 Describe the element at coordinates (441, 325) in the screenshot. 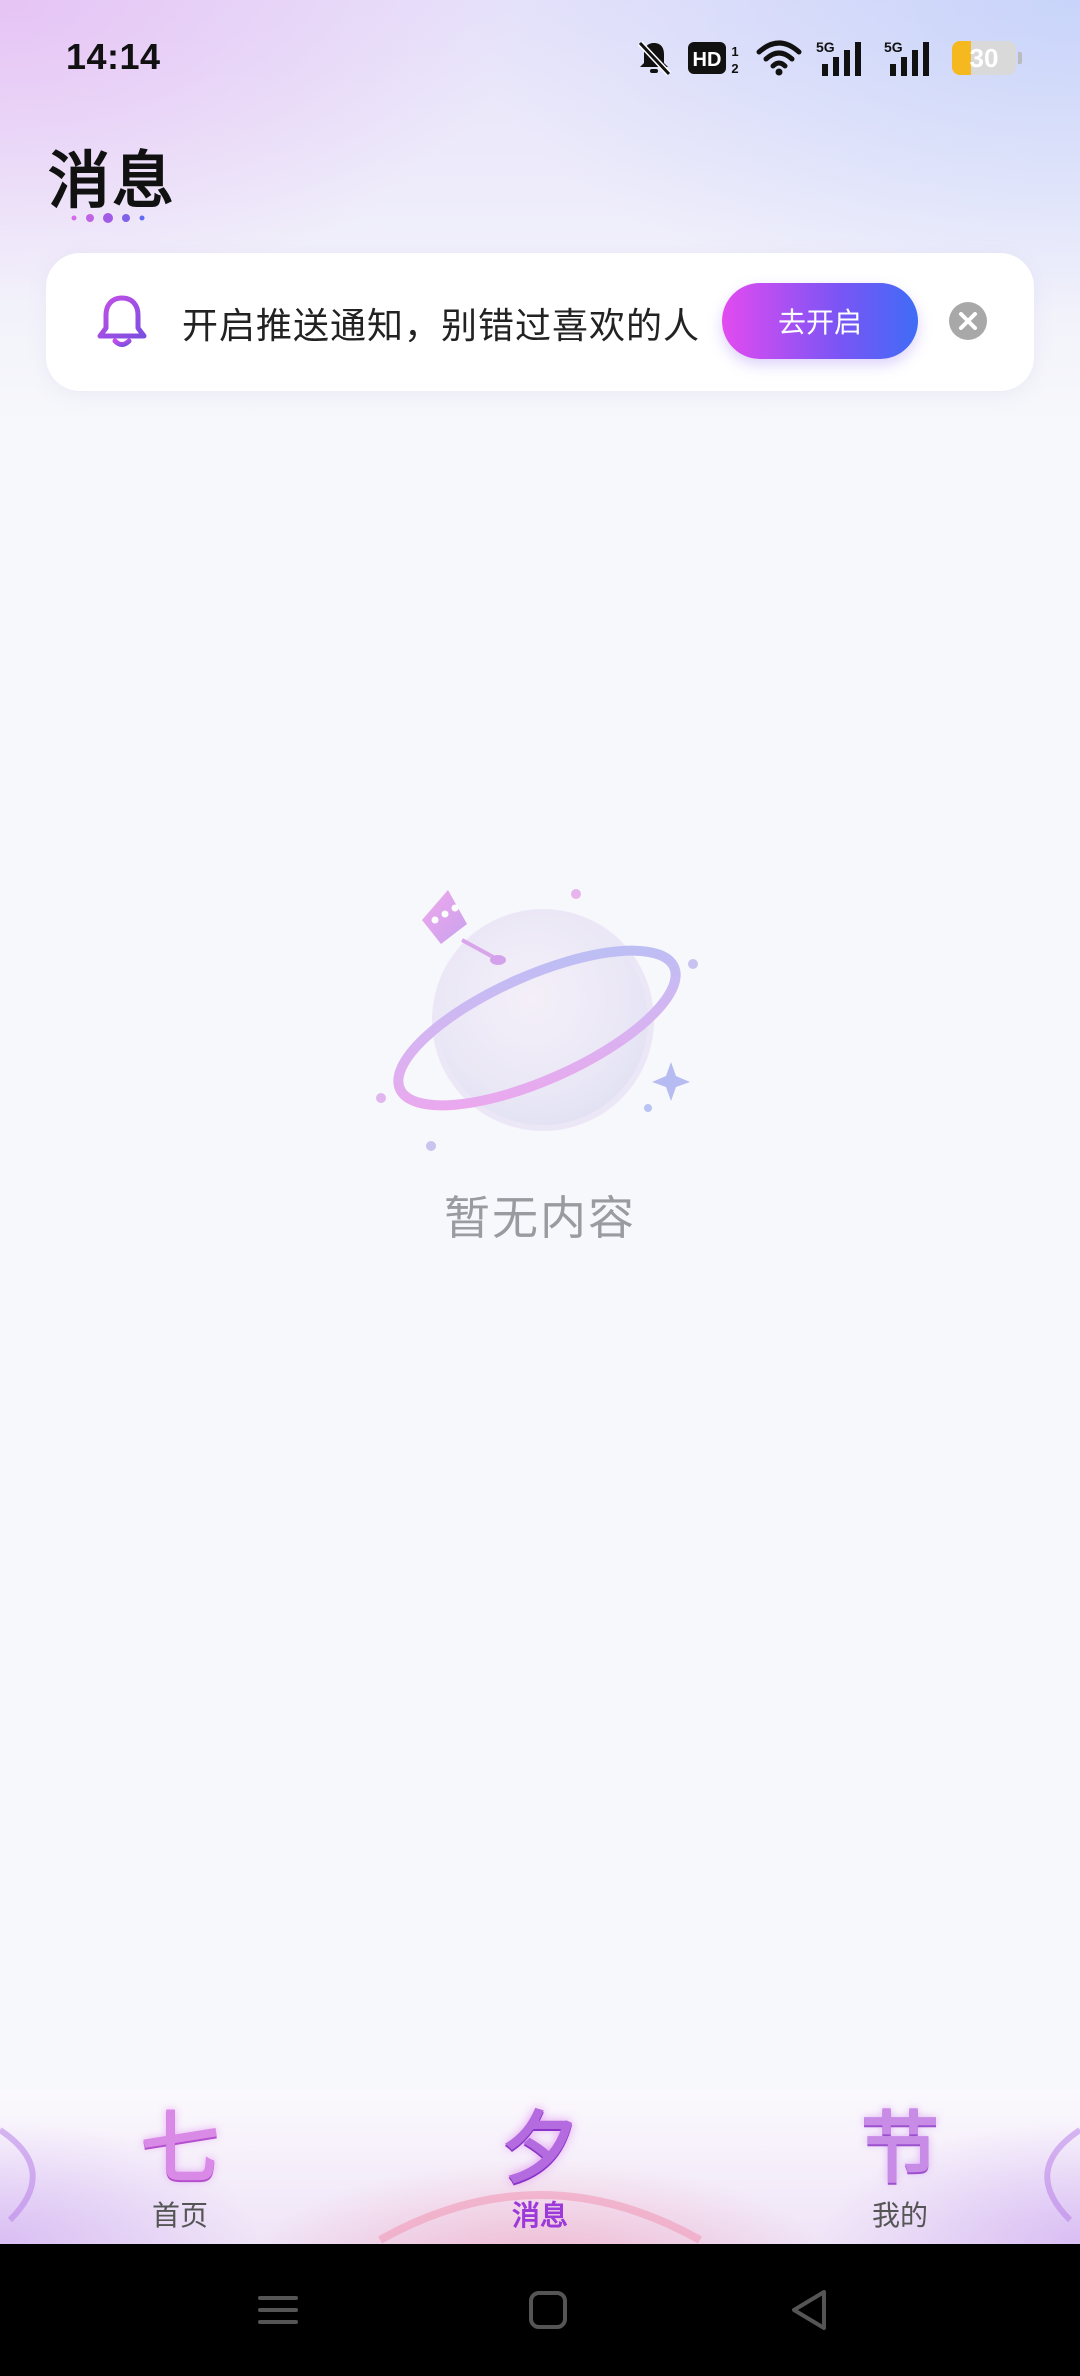

I see `notify-message: 开启推送通知，别错过喜欢的人` at that location.